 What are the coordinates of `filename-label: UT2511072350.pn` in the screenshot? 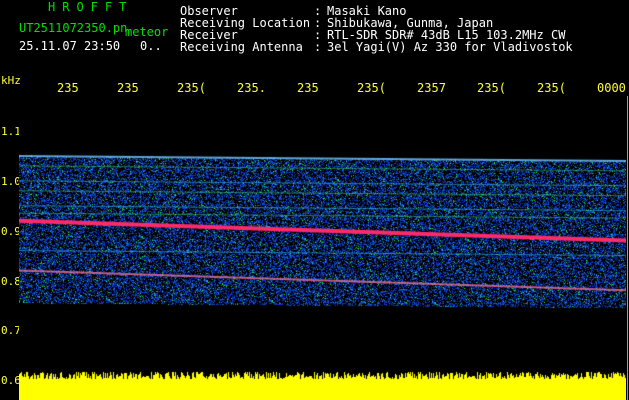 It's located at (73, 28).